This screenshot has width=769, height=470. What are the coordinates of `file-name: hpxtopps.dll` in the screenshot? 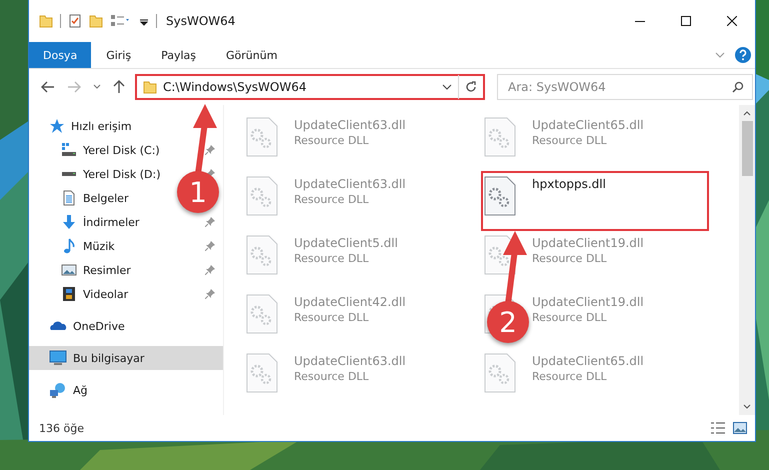 It's located at (569, 184).